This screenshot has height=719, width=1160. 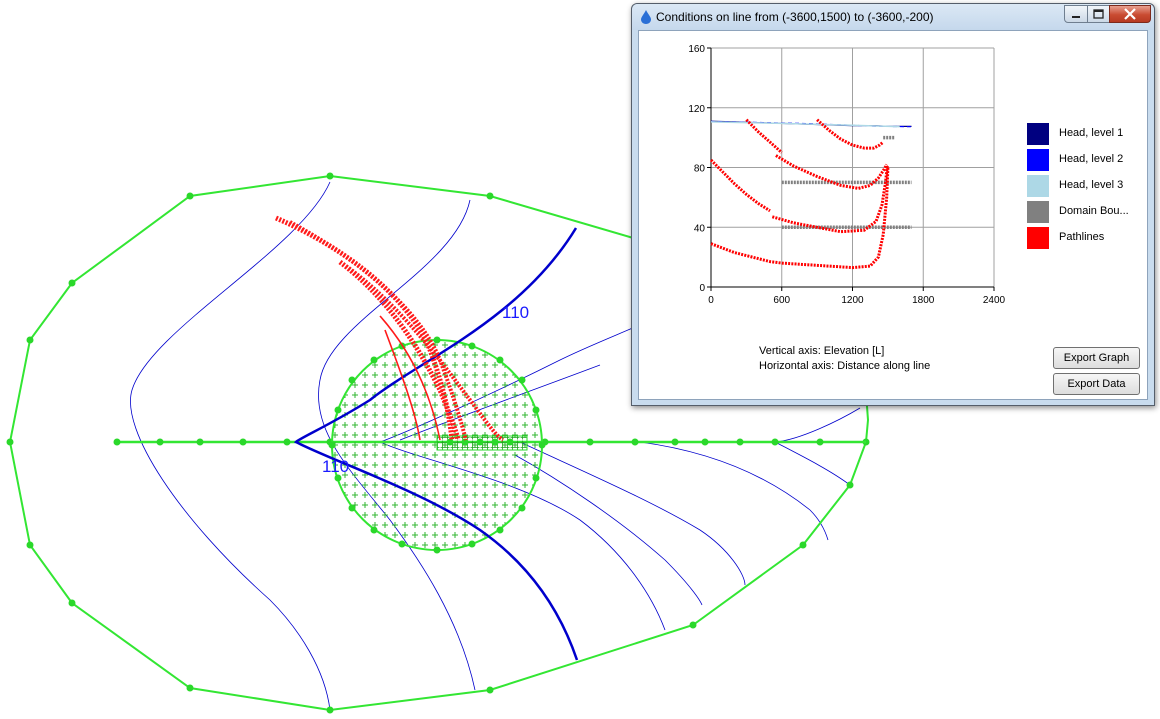 What do you see at coordinates (852, 300) in the screenshot?
I see `x-tick-label: 1200` at bounding box center [852, 300].